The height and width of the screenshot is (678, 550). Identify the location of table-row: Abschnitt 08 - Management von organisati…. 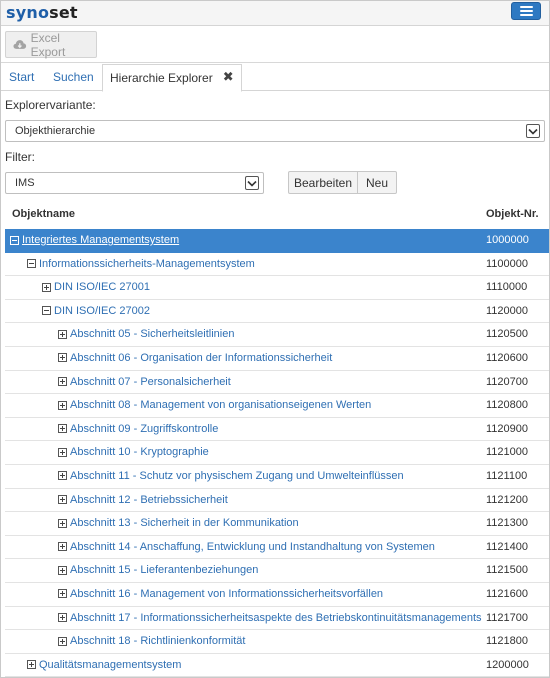
(277, 406).